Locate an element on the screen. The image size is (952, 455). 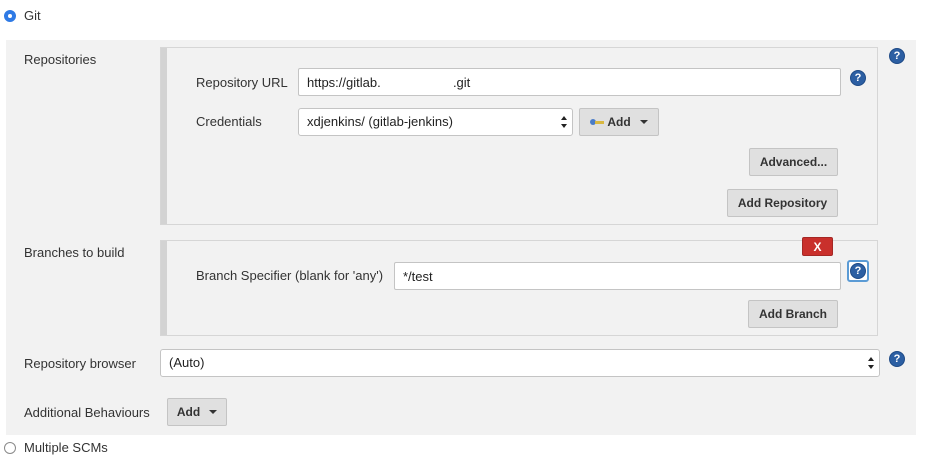
additional-behaviours-add-button: Add is located at coordinates (197, 412).